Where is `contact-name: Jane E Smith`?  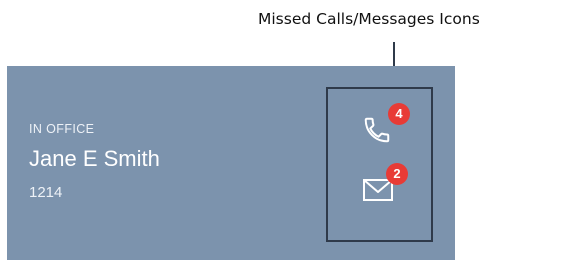 contact-name: Jane E Smith is located at coordinates (94, 158).